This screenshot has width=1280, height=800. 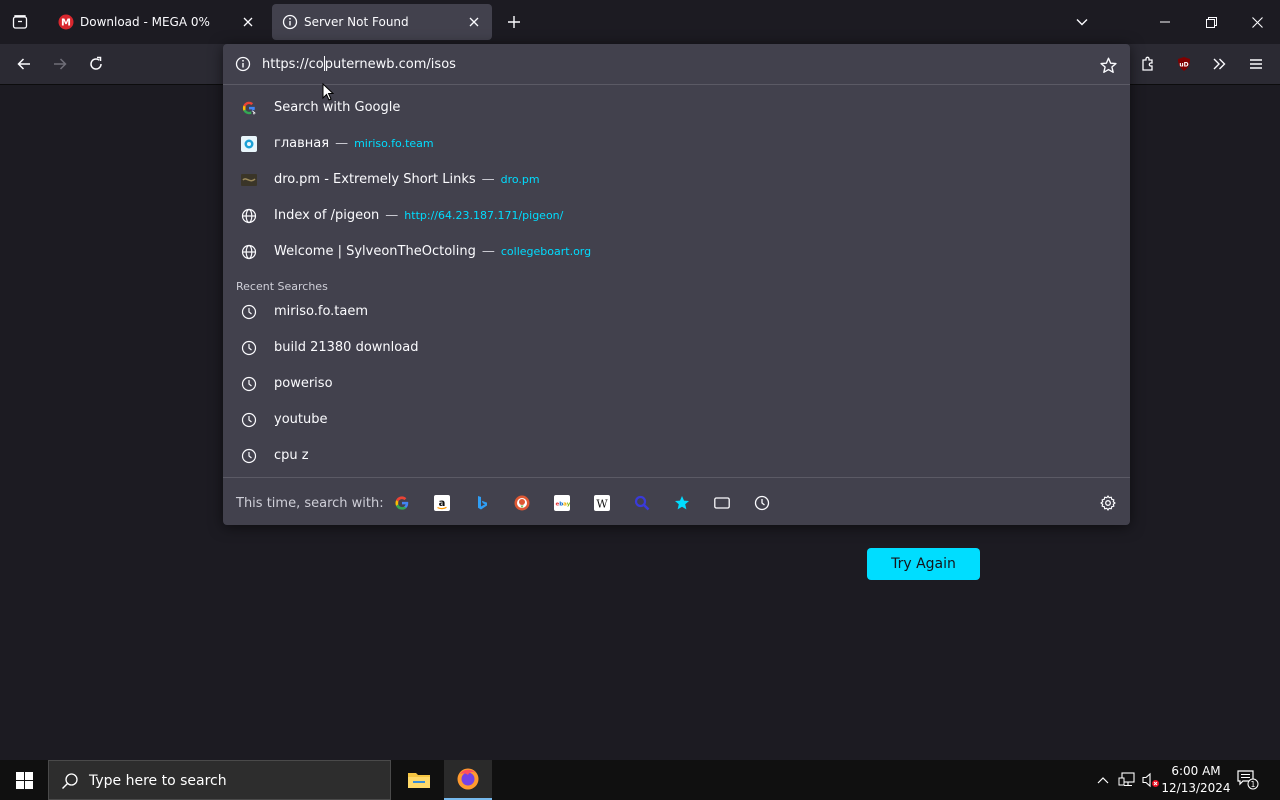 I want to click on tab-server-not-found: Server Not Found, so click(x=382, y=22).